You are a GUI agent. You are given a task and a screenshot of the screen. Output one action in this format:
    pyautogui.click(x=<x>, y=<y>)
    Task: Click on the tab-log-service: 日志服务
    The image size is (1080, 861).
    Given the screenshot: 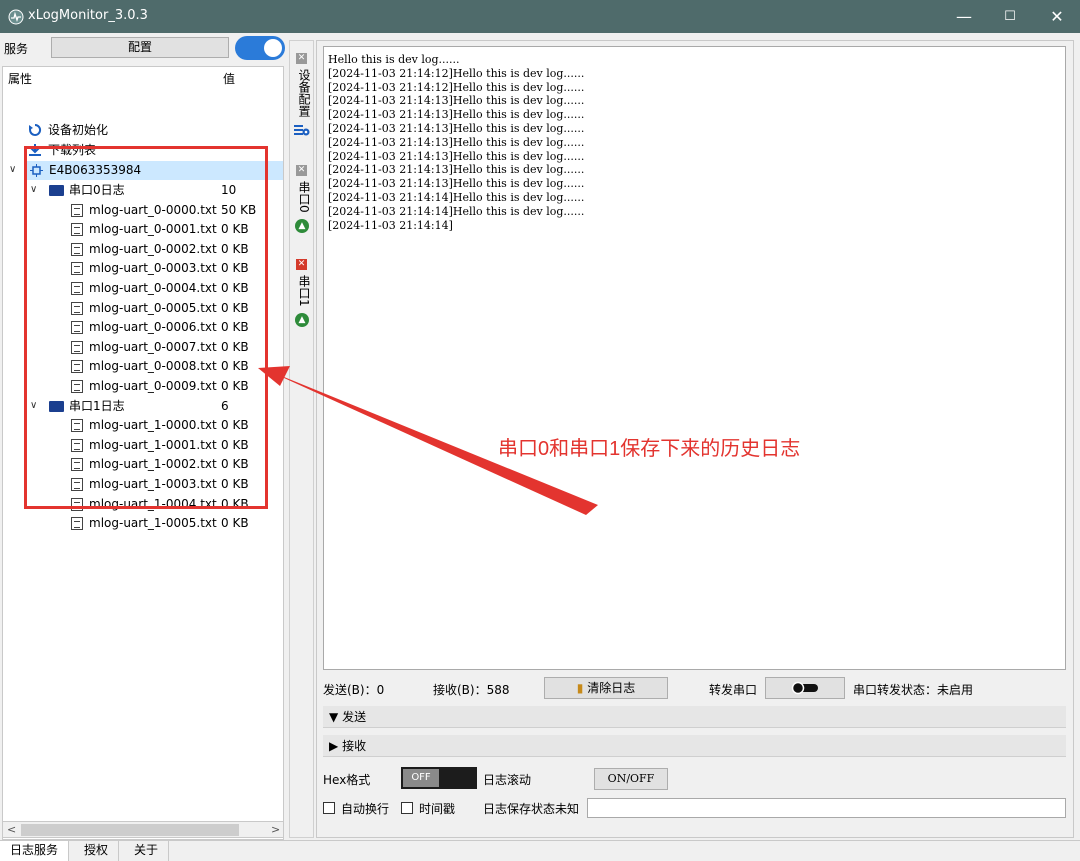 What is the action you would take?
    pyautogui.click(x=35, y=851)
    